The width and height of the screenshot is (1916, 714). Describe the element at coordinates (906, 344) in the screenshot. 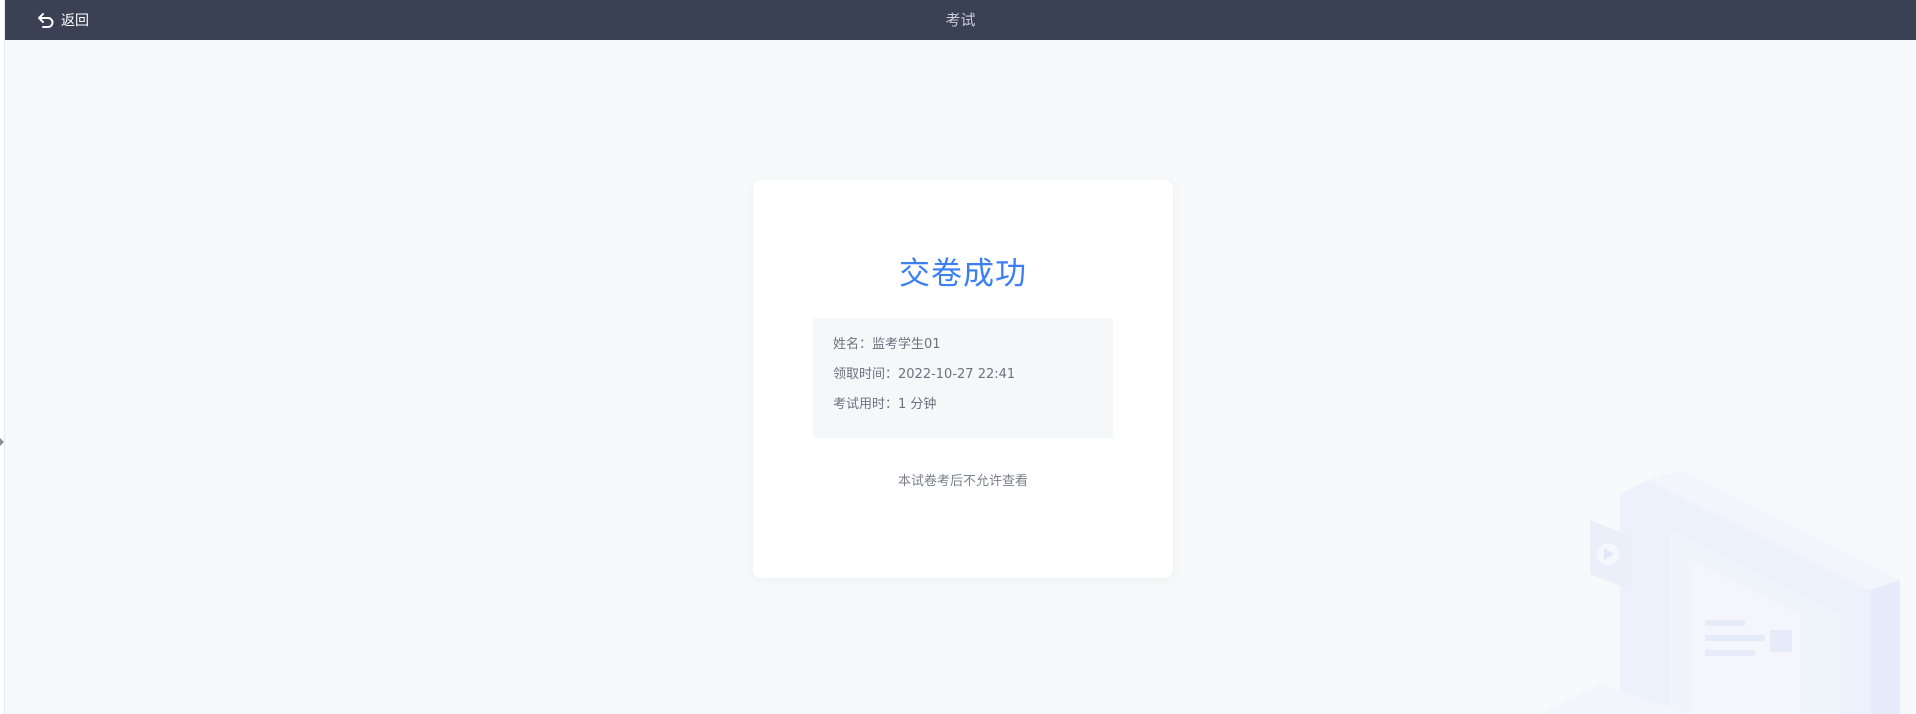

I see `info-value: 监考学生01` at that location.